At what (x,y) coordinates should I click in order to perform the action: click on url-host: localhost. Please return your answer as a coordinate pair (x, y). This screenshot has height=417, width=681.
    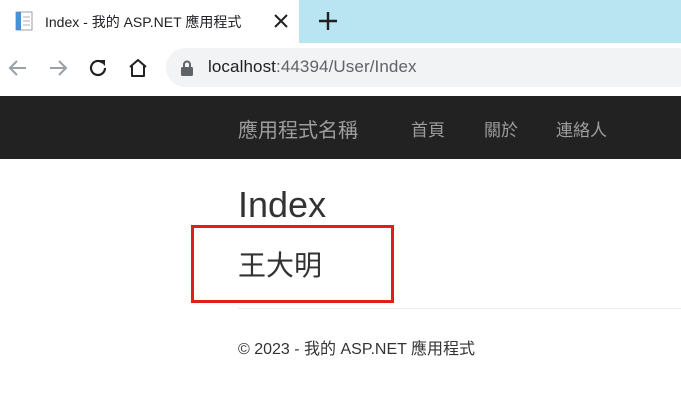
    Looking at the image, I should click on (242, 66).